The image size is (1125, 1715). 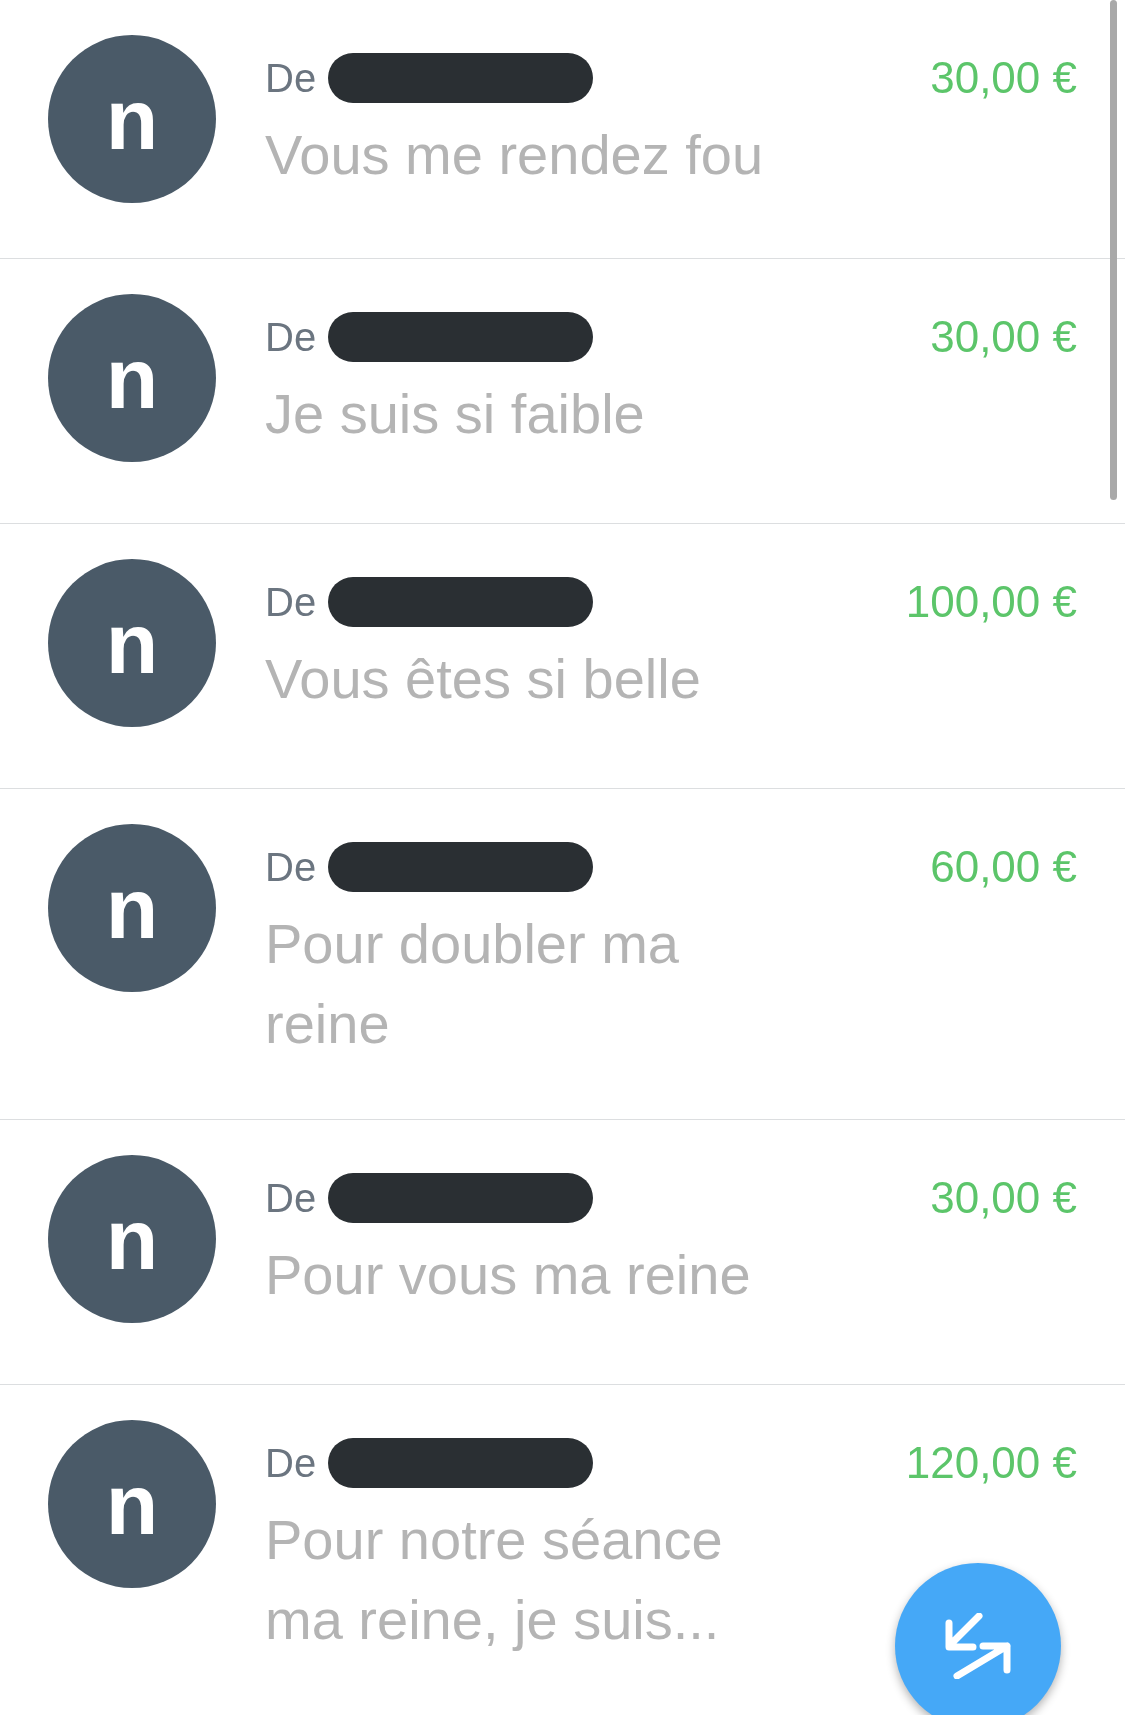 What do you see at coordinates (508, 1275) in the screenshot?
I see `transaction-message: Pour vous ma reine` at bounding box center [508, 1275].